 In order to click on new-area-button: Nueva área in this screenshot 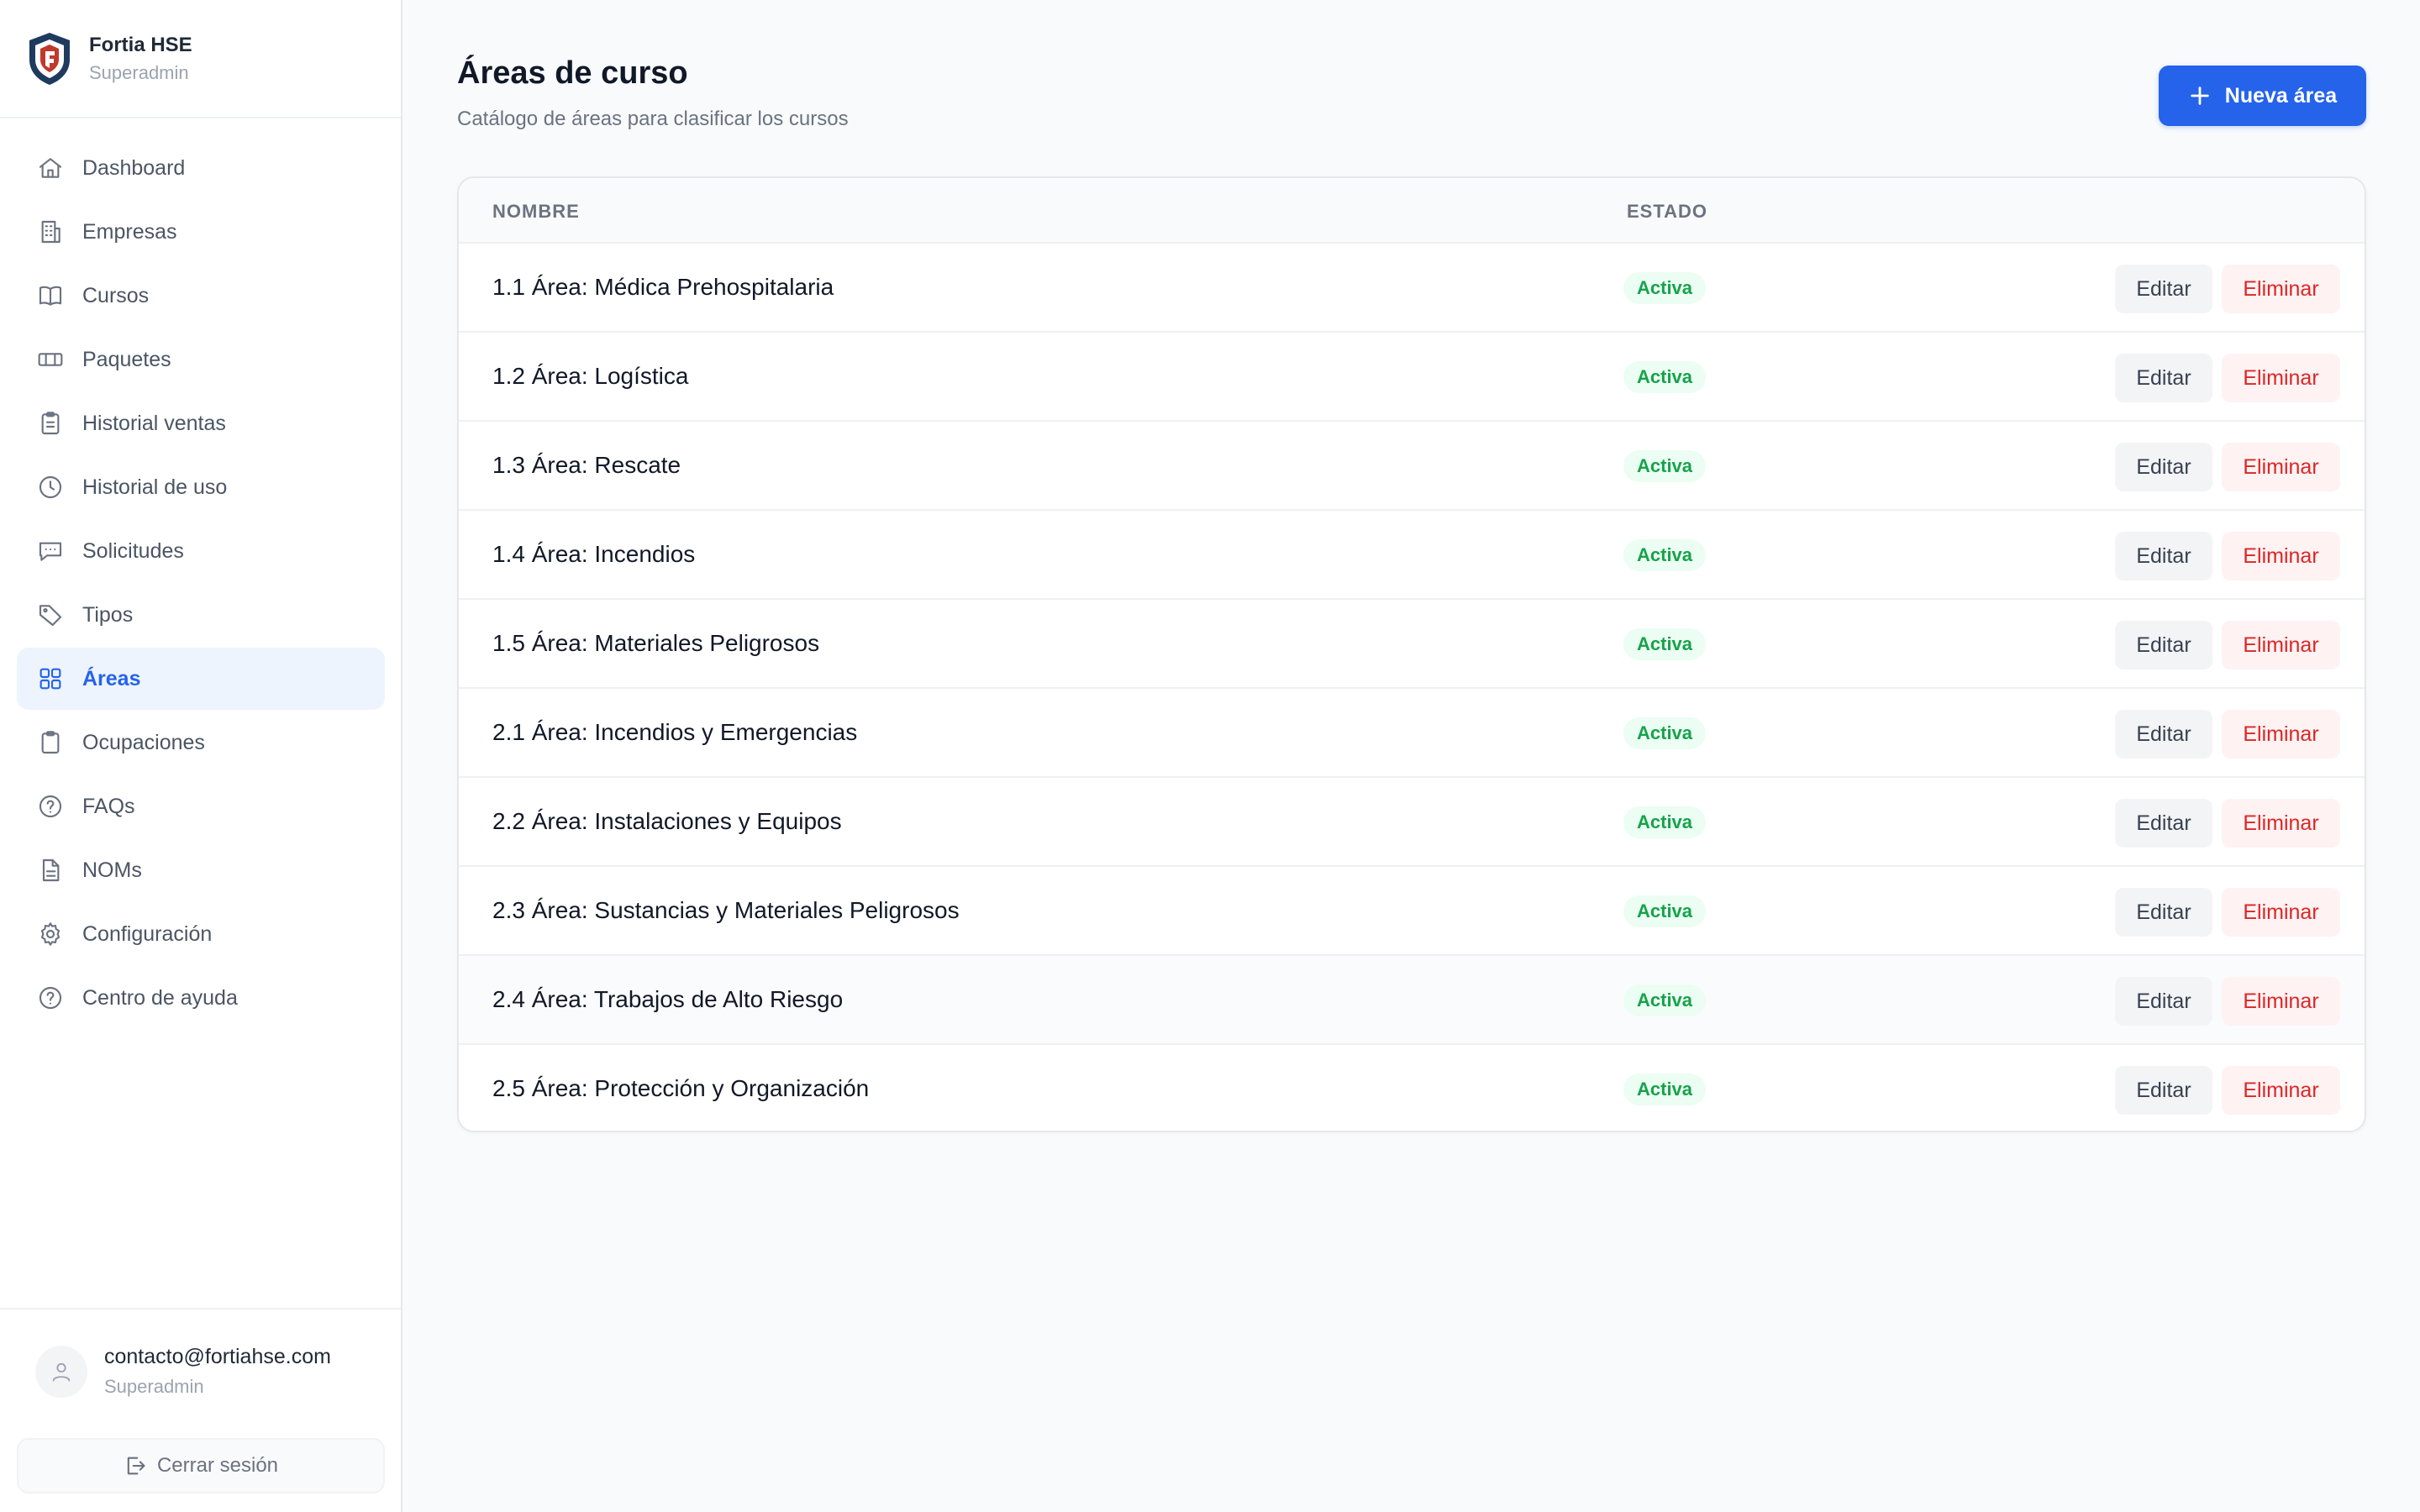, I will do `click(2263, 96)`.